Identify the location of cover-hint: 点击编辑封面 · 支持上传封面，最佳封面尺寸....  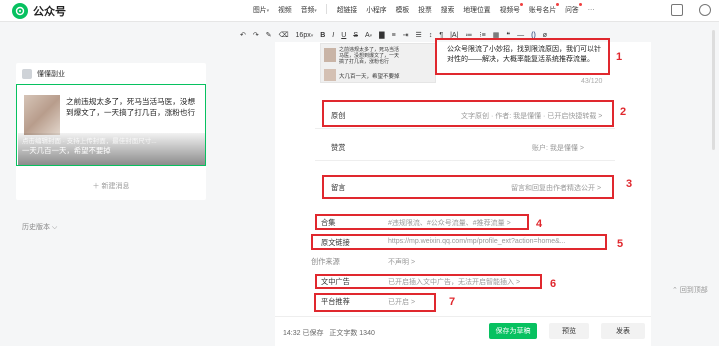
(89, 141).